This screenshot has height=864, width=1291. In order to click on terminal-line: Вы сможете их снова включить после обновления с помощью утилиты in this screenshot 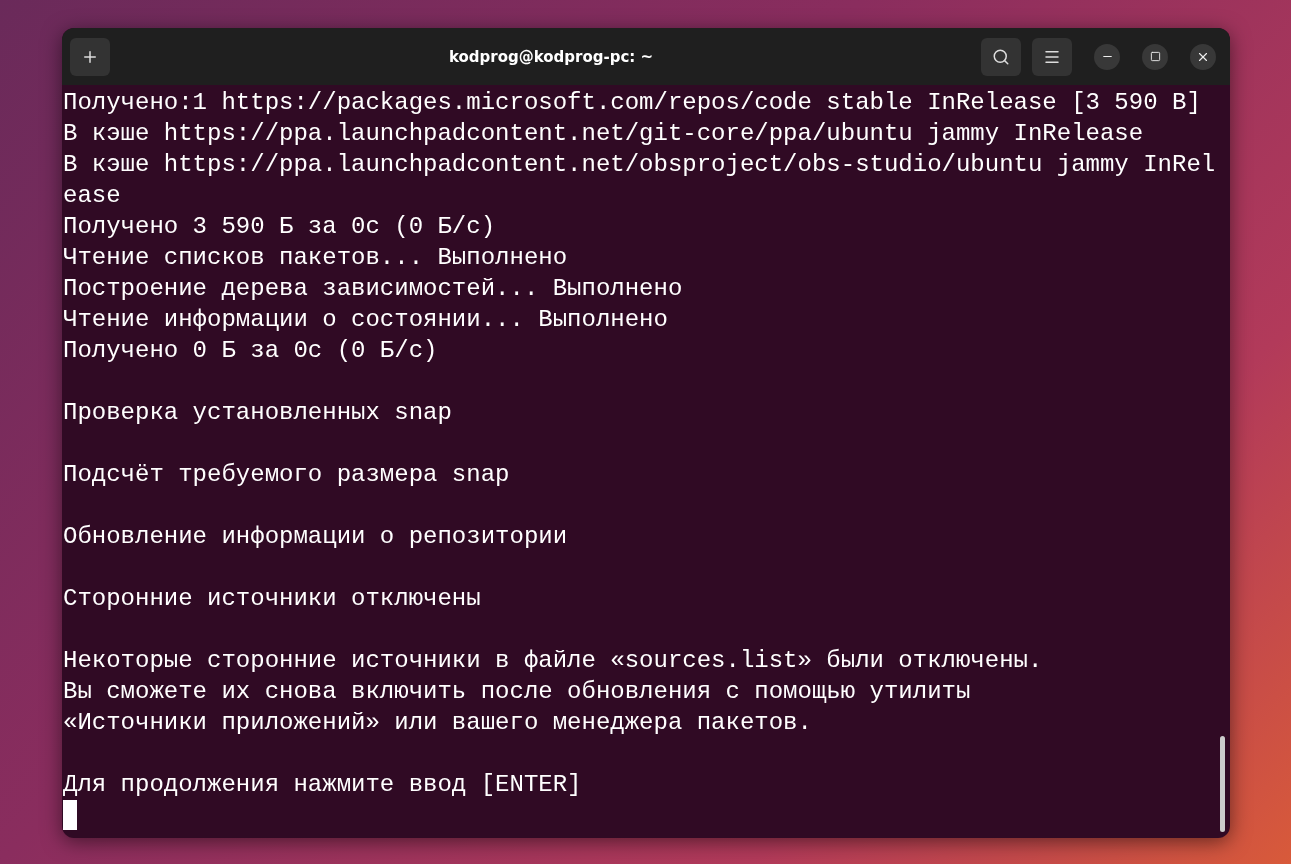, I will do `click(517, 692)`.